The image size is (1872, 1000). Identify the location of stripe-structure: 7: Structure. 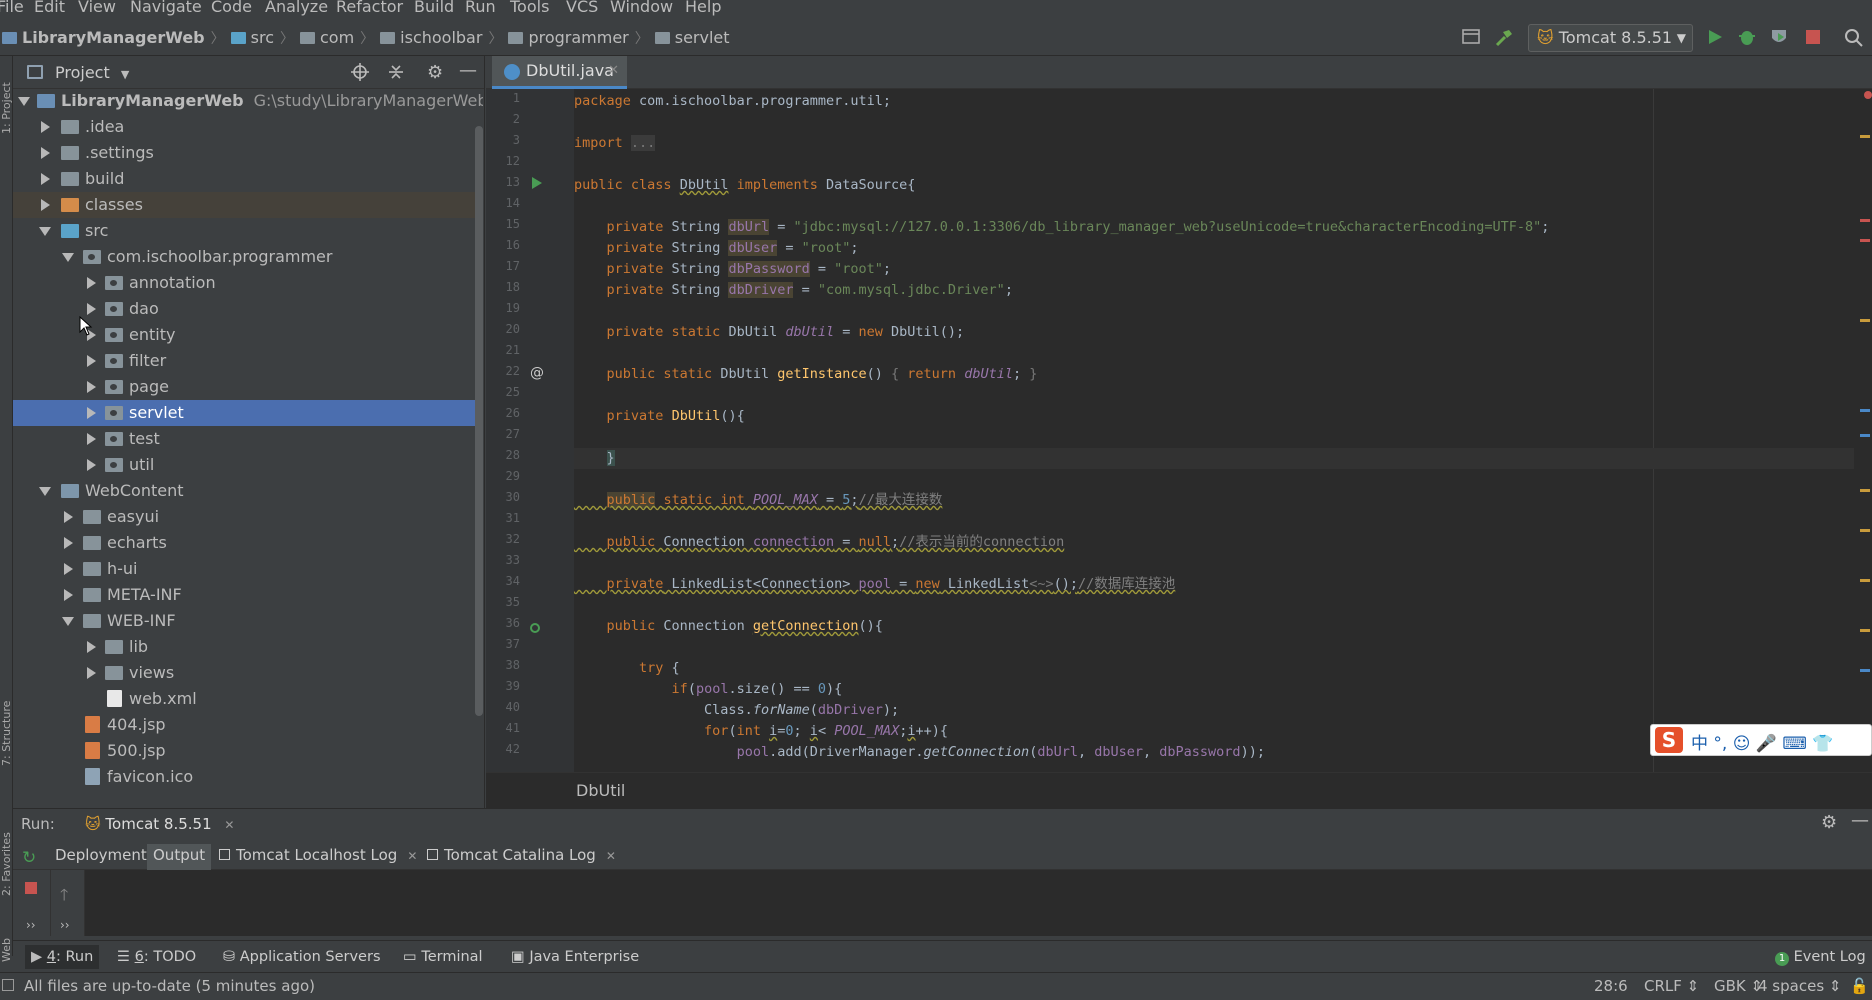
(6, 733).